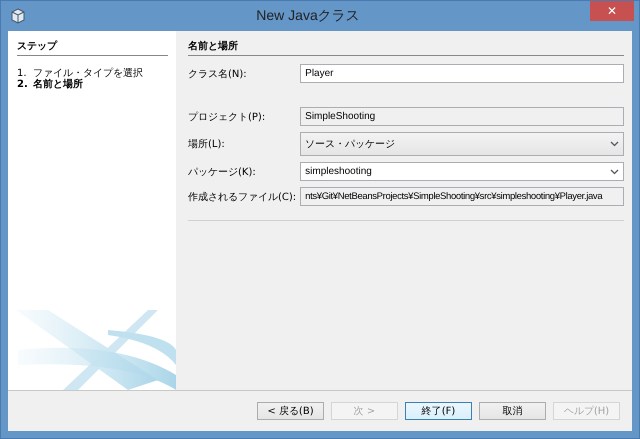 The width and height of the screenshot is (640, 439). Describe the element at coordinates (22, 73) in the screenshot. I see `step-number: 1.` at that location.